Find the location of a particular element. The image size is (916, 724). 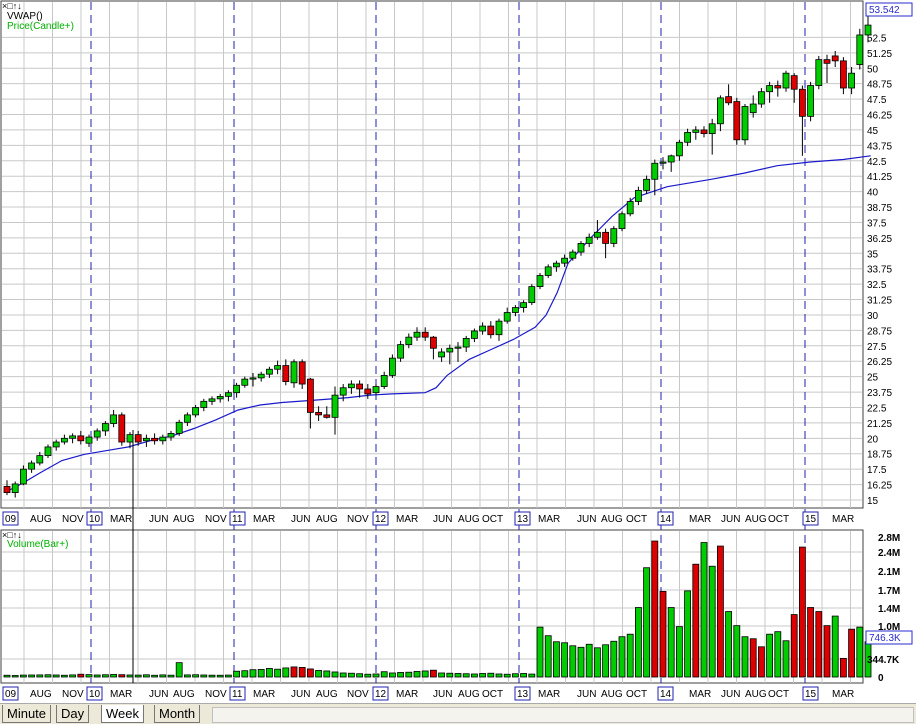

horizontal-scrollbar is located at coordinates (563, 715).